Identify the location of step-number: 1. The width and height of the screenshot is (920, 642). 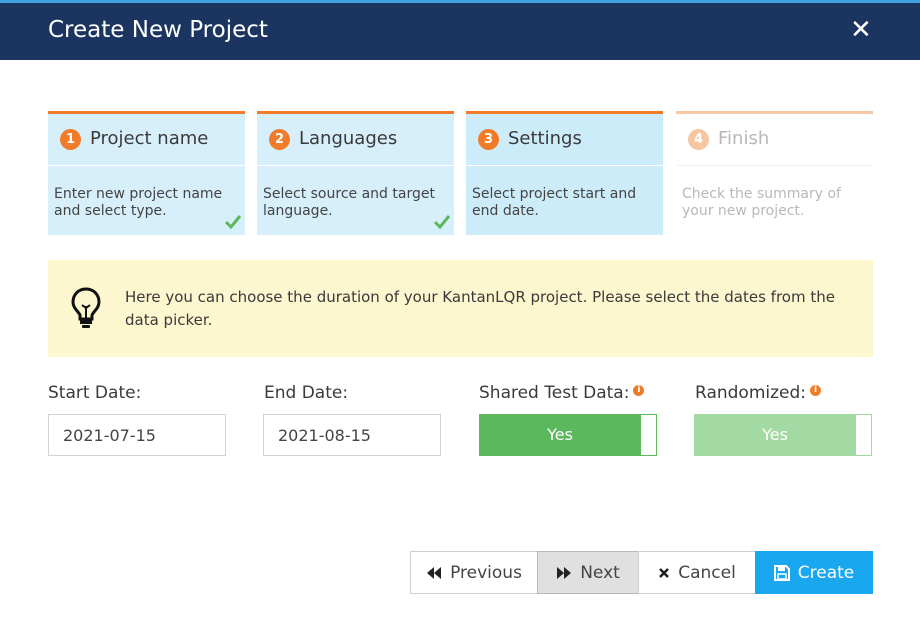
(70, 139).